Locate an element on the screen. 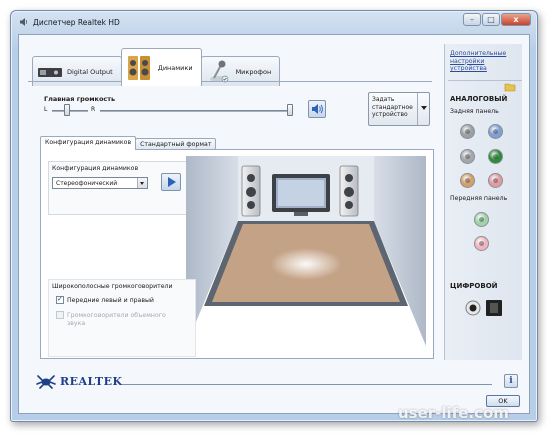 The image size is (550, 437). front-panel-label: Передняя панель is located at coordinates (479, 198).